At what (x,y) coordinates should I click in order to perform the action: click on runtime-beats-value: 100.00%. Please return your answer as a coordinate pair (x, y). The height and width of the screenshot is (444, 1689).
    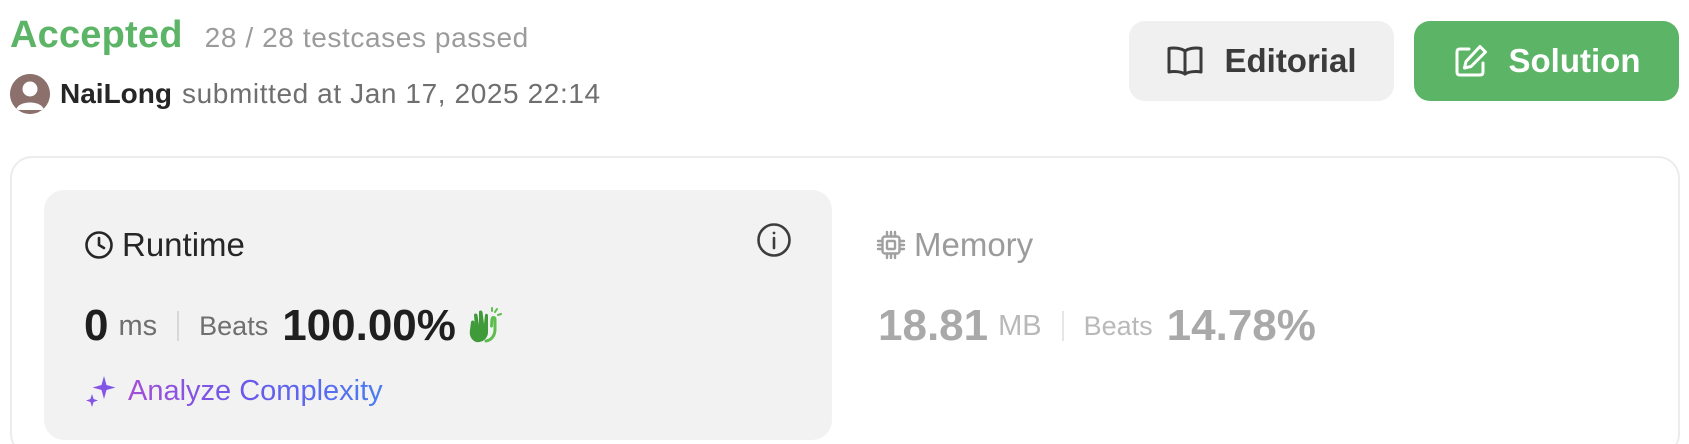
    Looking at the image, I should click on (369, 325).